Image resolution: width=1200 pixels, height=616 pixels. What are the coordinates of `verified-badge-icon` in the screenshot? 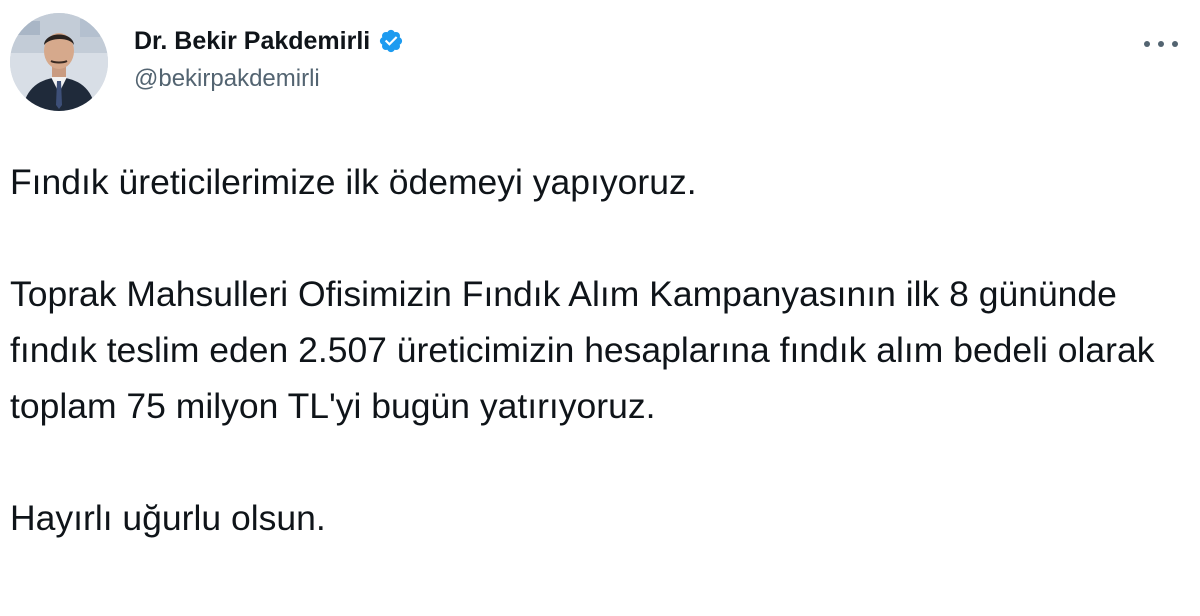 It's located at (391, 41).